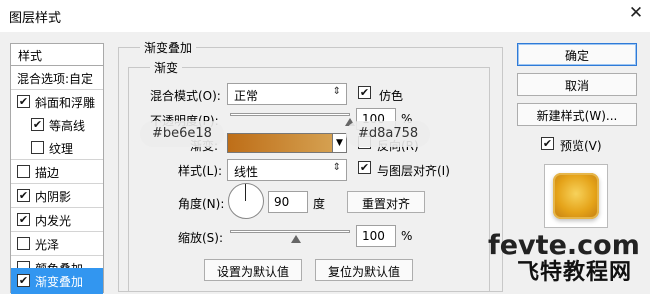  What do you see at coordinates (57, 55) in the screenshot?
I see `styles-header: 样式` at bounding box center [57, 55].